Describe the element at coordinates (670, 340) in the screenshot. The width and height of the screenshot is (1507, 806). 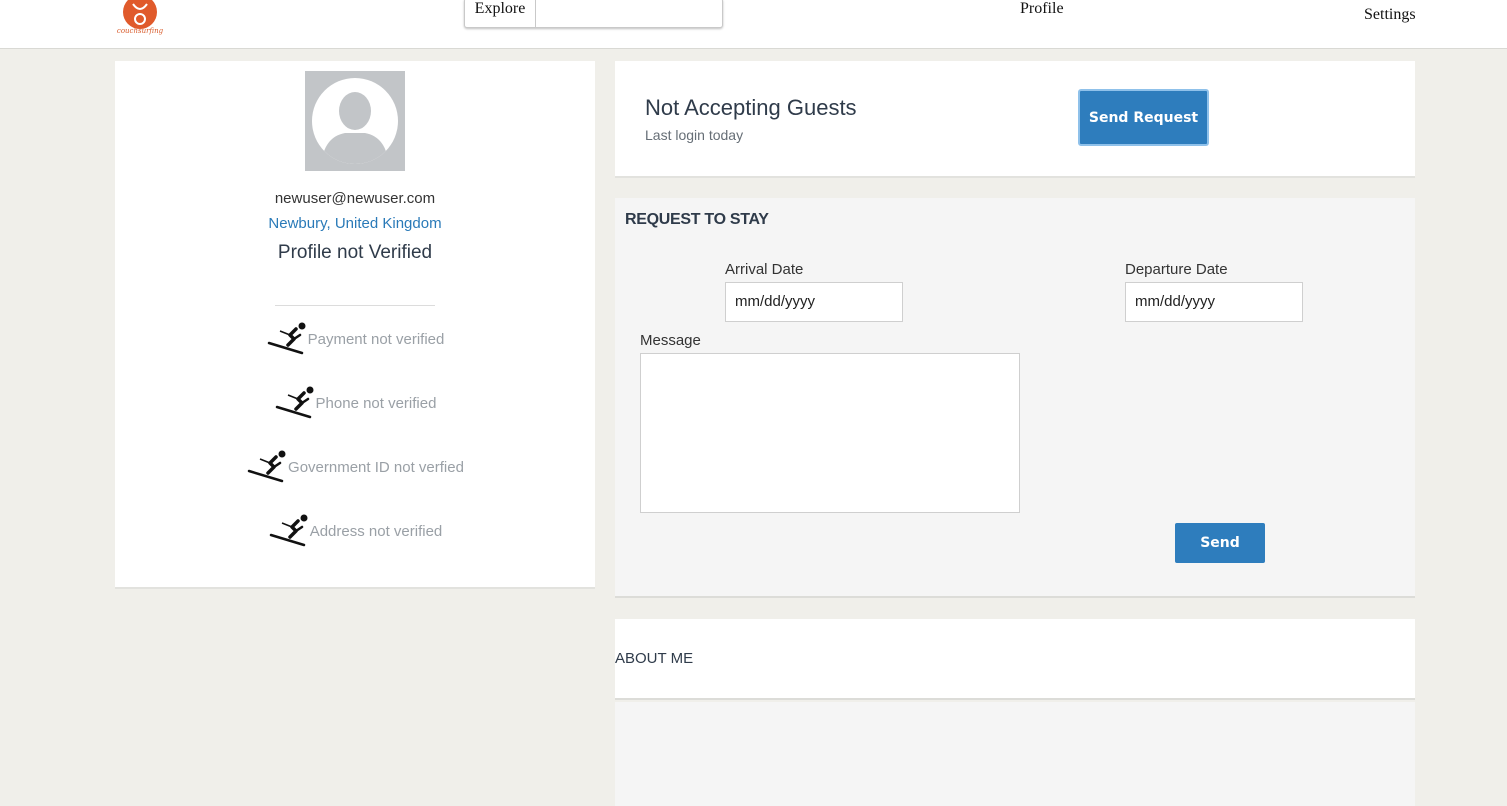
I see `message-label: Message` at that location.